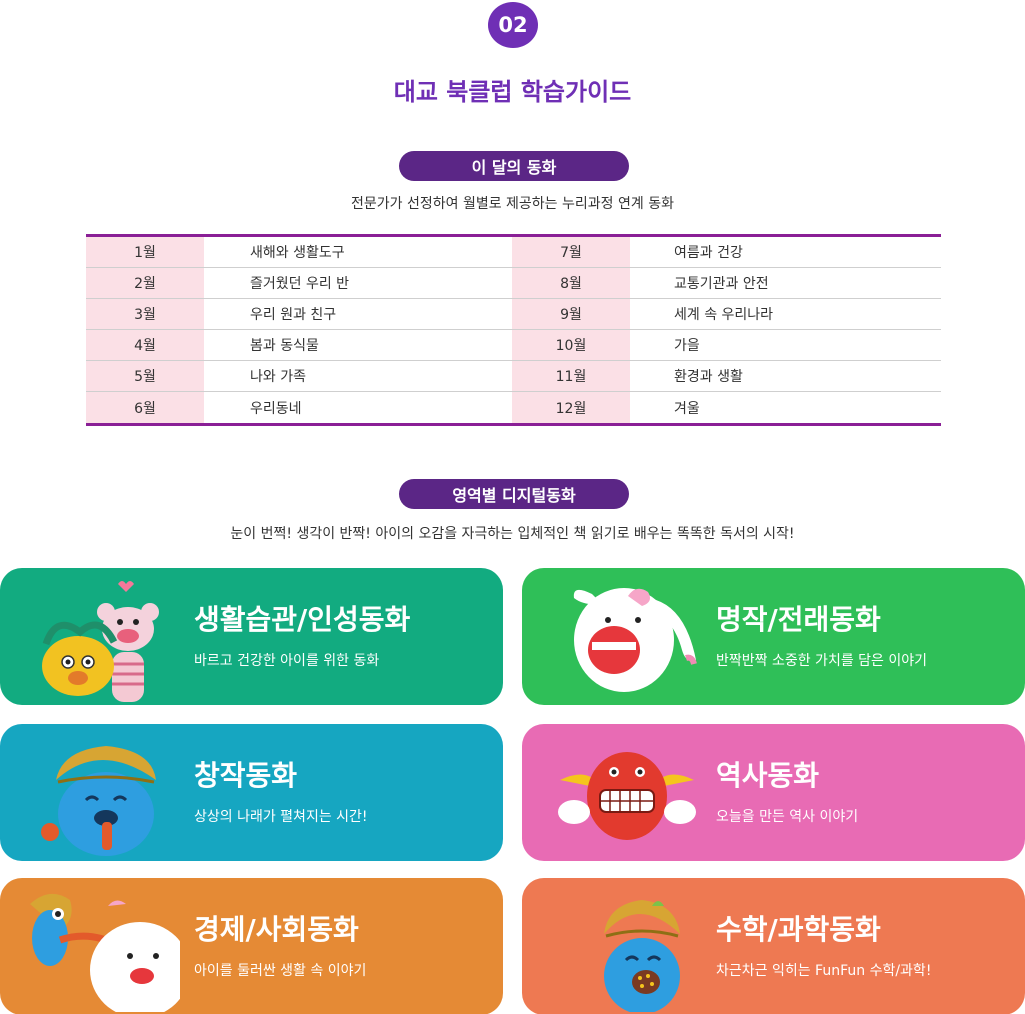  Describe the element at coordinates (281, 817) in the screenshot. I see `card-description: 상상의 나래가 펼쳐지는 시간!` at that location.